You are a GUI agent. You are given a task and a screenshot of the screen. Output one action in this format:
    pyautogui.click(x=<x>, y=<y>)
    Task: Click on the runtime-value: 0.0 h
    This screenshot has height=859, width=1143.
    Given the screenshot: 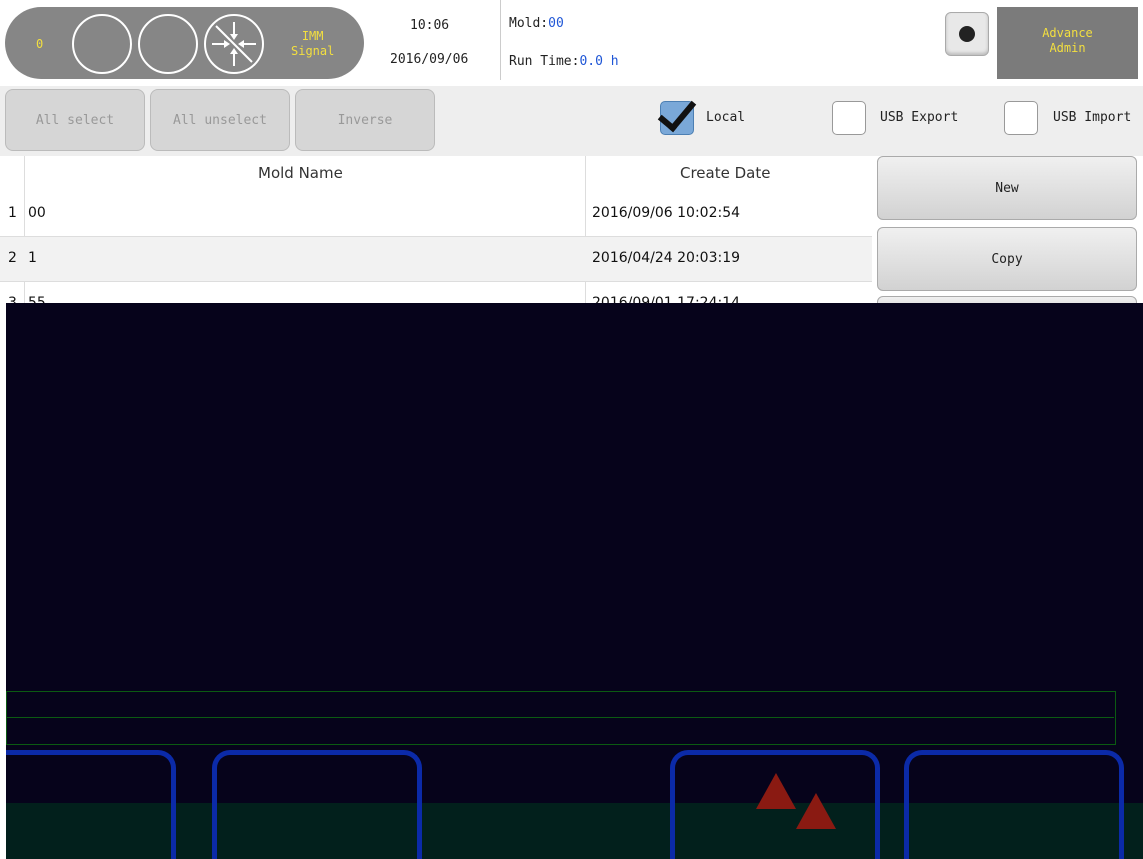 What is the action you would take?
    pyautogui.click(x=599, y=61)
    